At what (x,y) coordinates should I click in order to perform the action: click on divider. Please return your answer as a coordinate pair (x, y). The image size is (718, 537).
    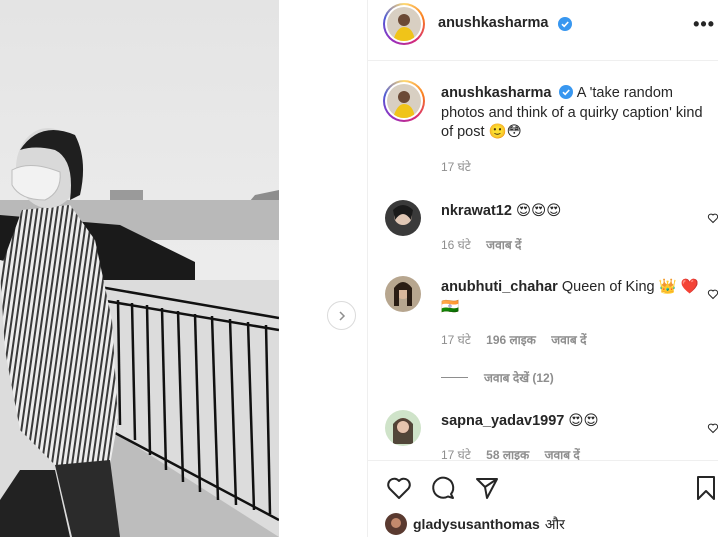
    Looking at the image, I should click on (454, 377).